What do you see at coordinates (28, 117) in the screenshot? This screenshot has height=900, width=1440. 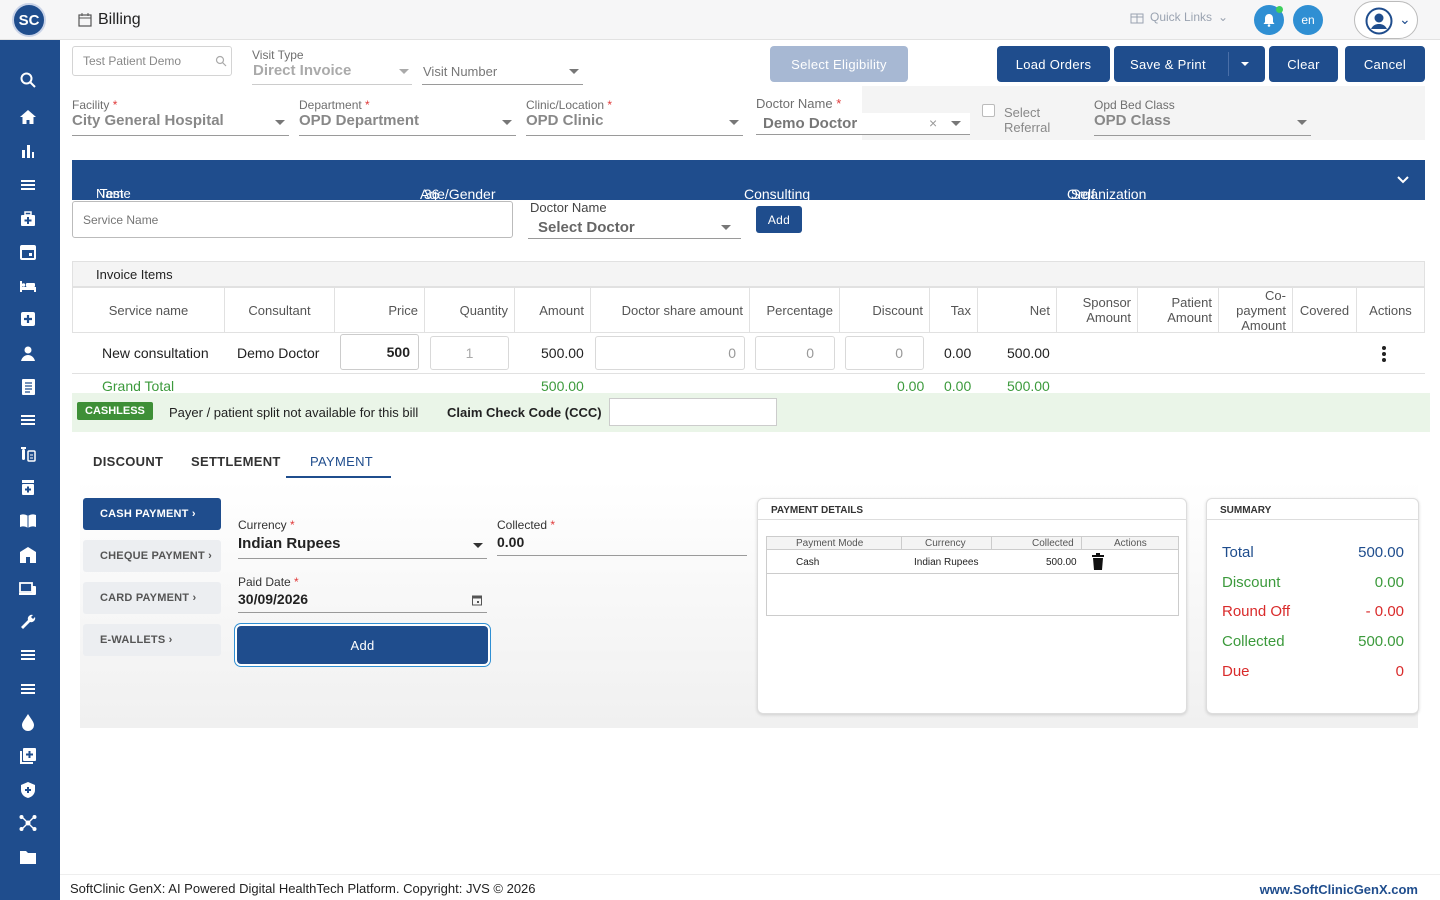 I see `home-icon` at bounding box center [28, 117].